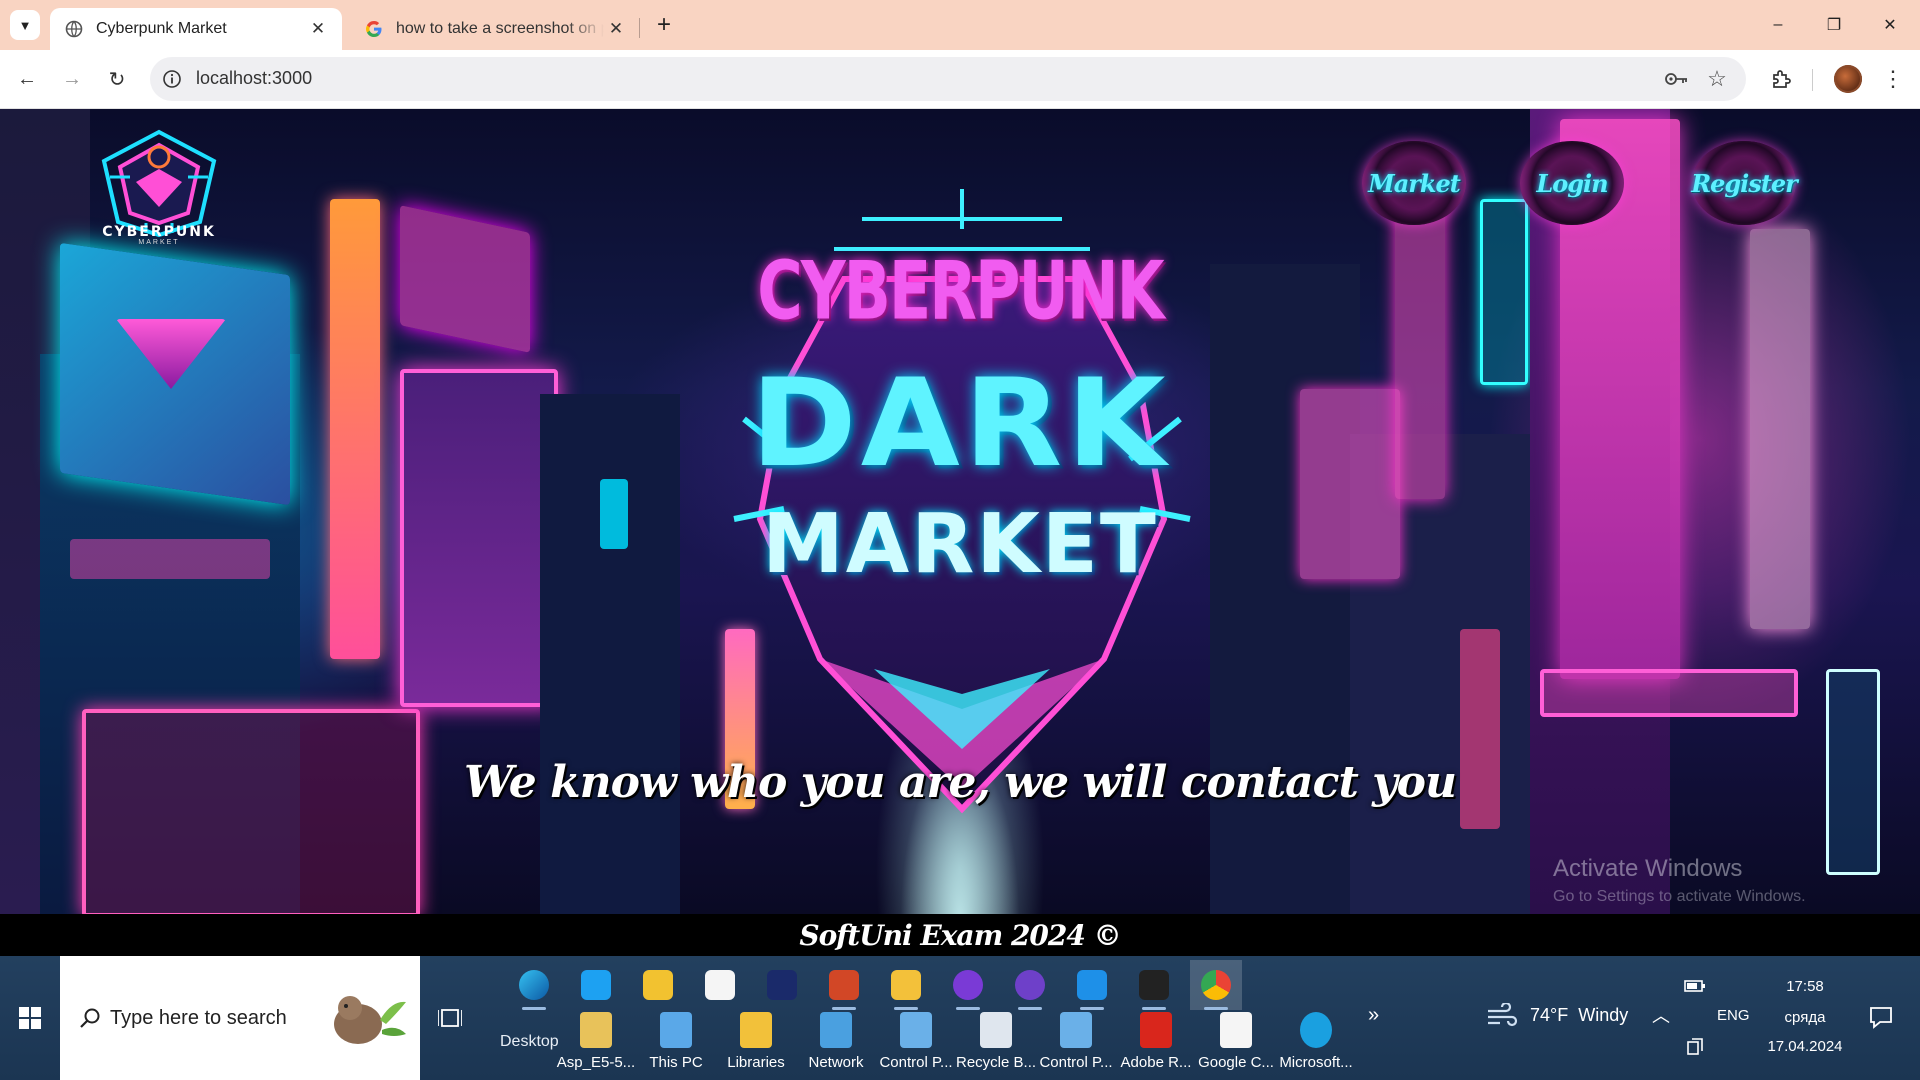 This screenshot has width=1920, height=1080. I want to click on store-icon, so click(720, 985).